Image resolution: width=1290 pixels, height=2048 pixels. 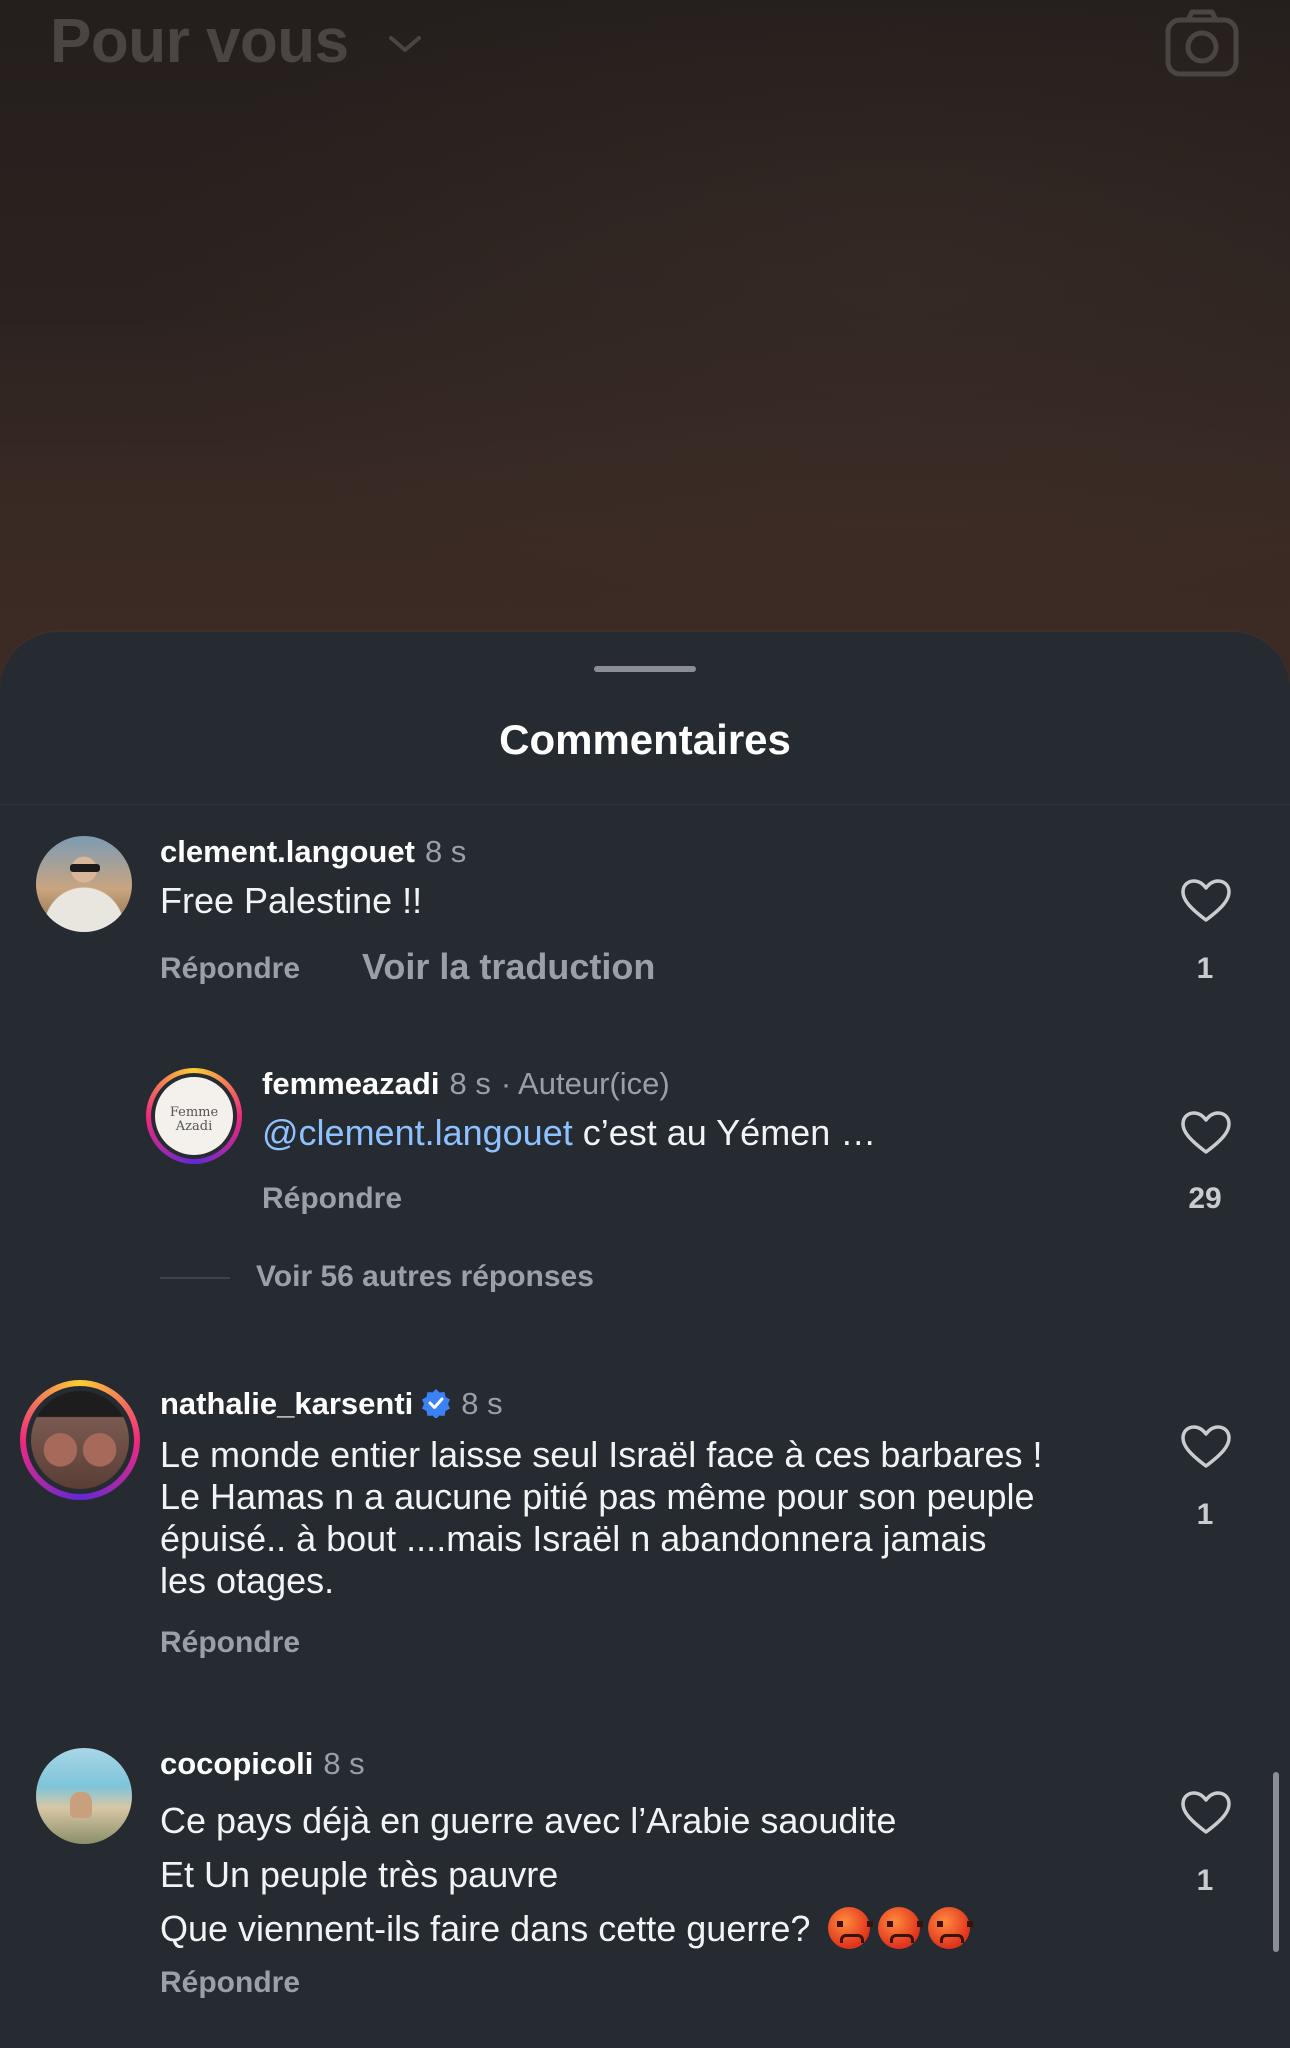 I want to click on avatar-logo-text: Azadi, so click(x=194, y=1126).